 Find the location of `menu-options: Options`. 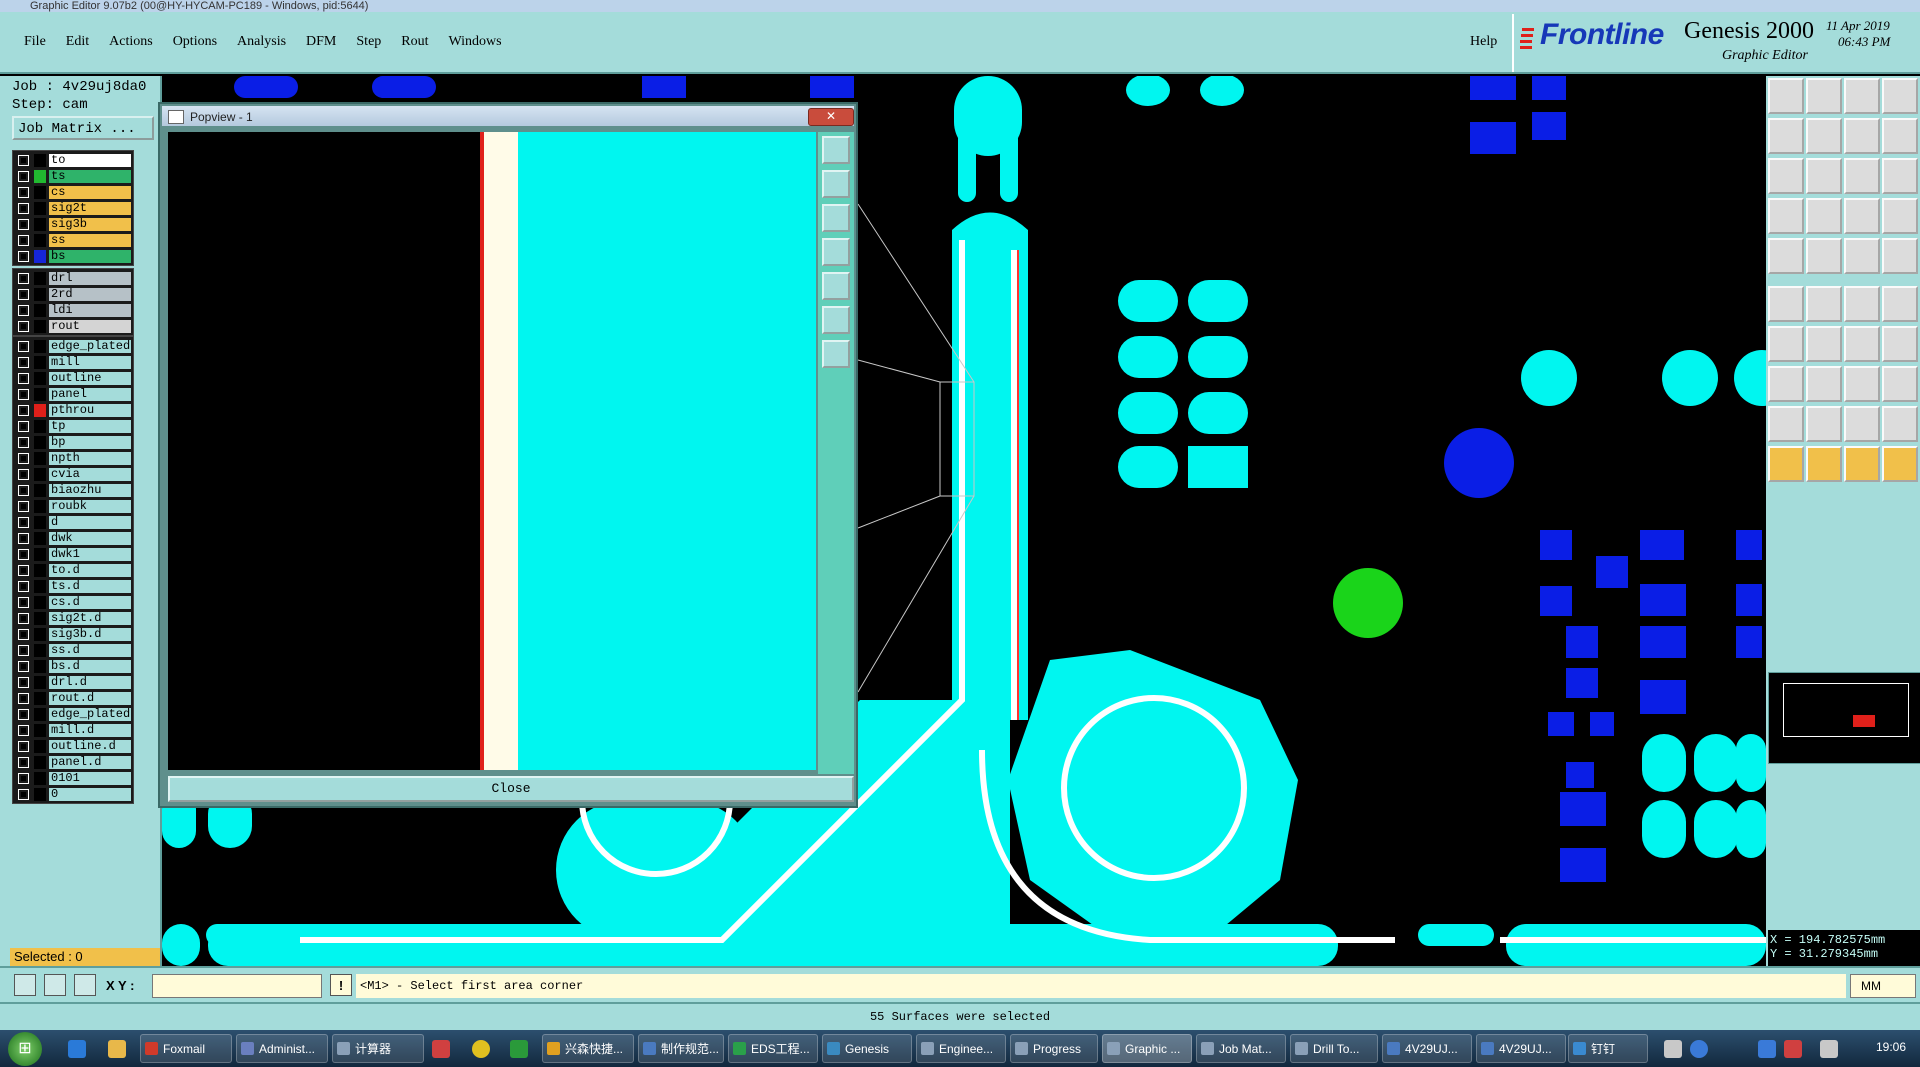

menu-options: Options is located at coordinates (195, 42).